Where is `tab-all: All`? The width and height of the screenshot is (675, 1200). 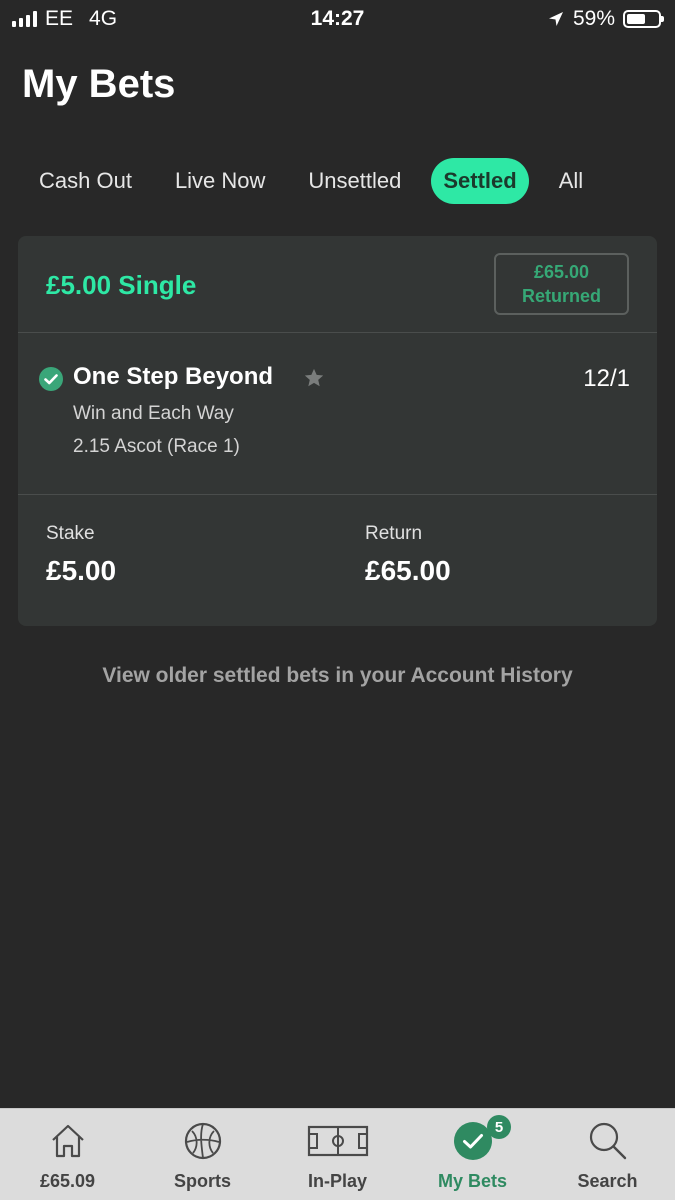
tab-all: All is located at coordinates (571, 181).